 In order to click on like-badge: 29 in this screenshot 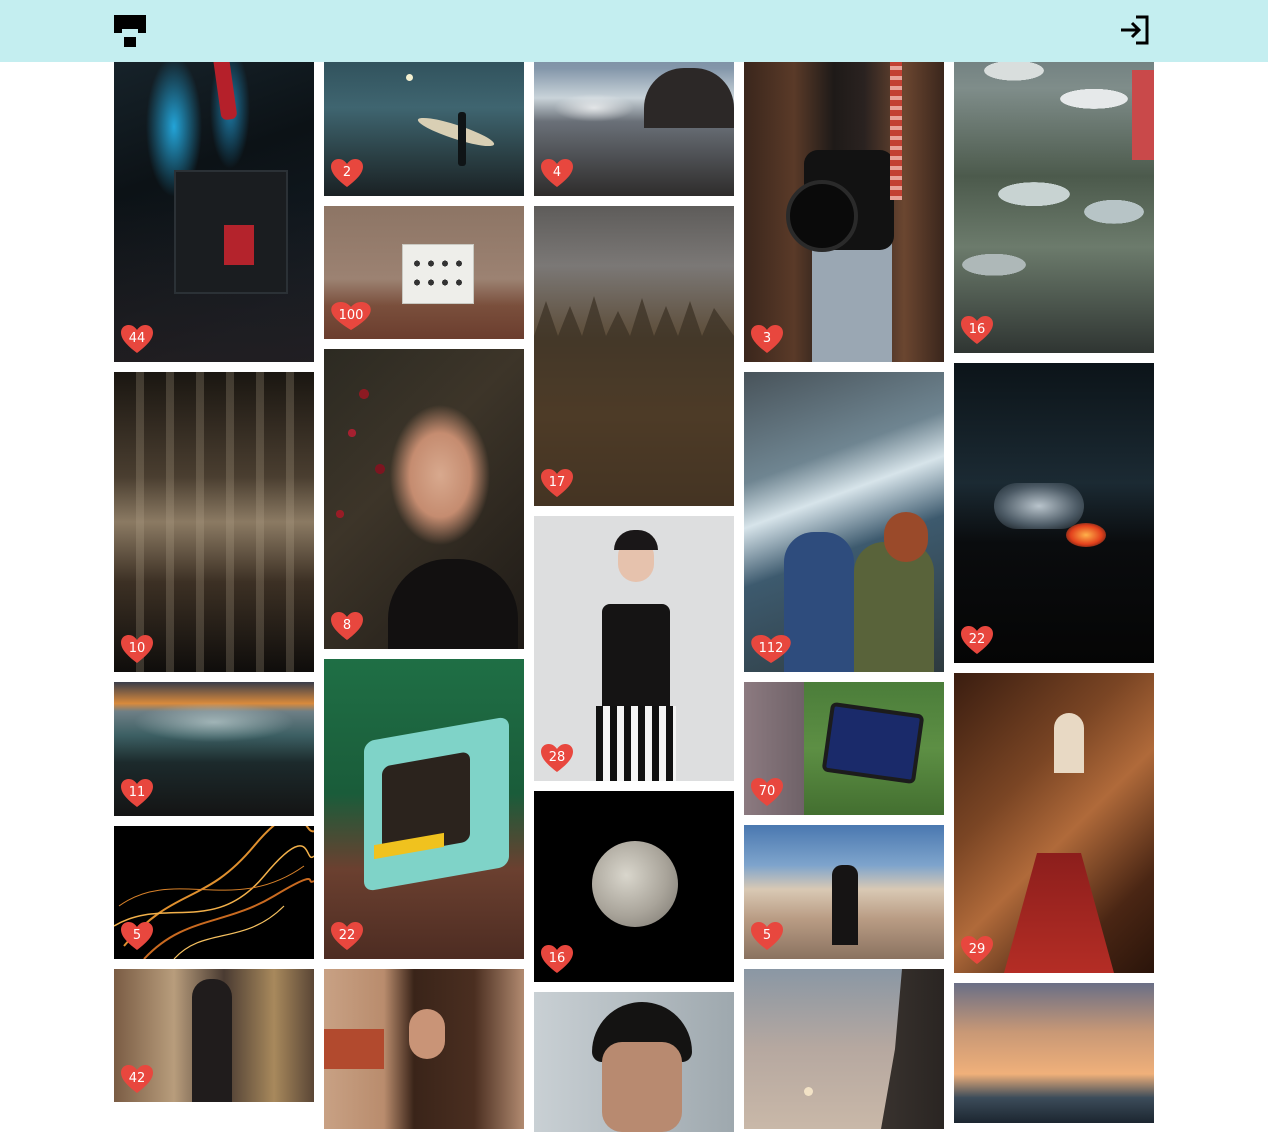, I will do `click(977, 950)`.